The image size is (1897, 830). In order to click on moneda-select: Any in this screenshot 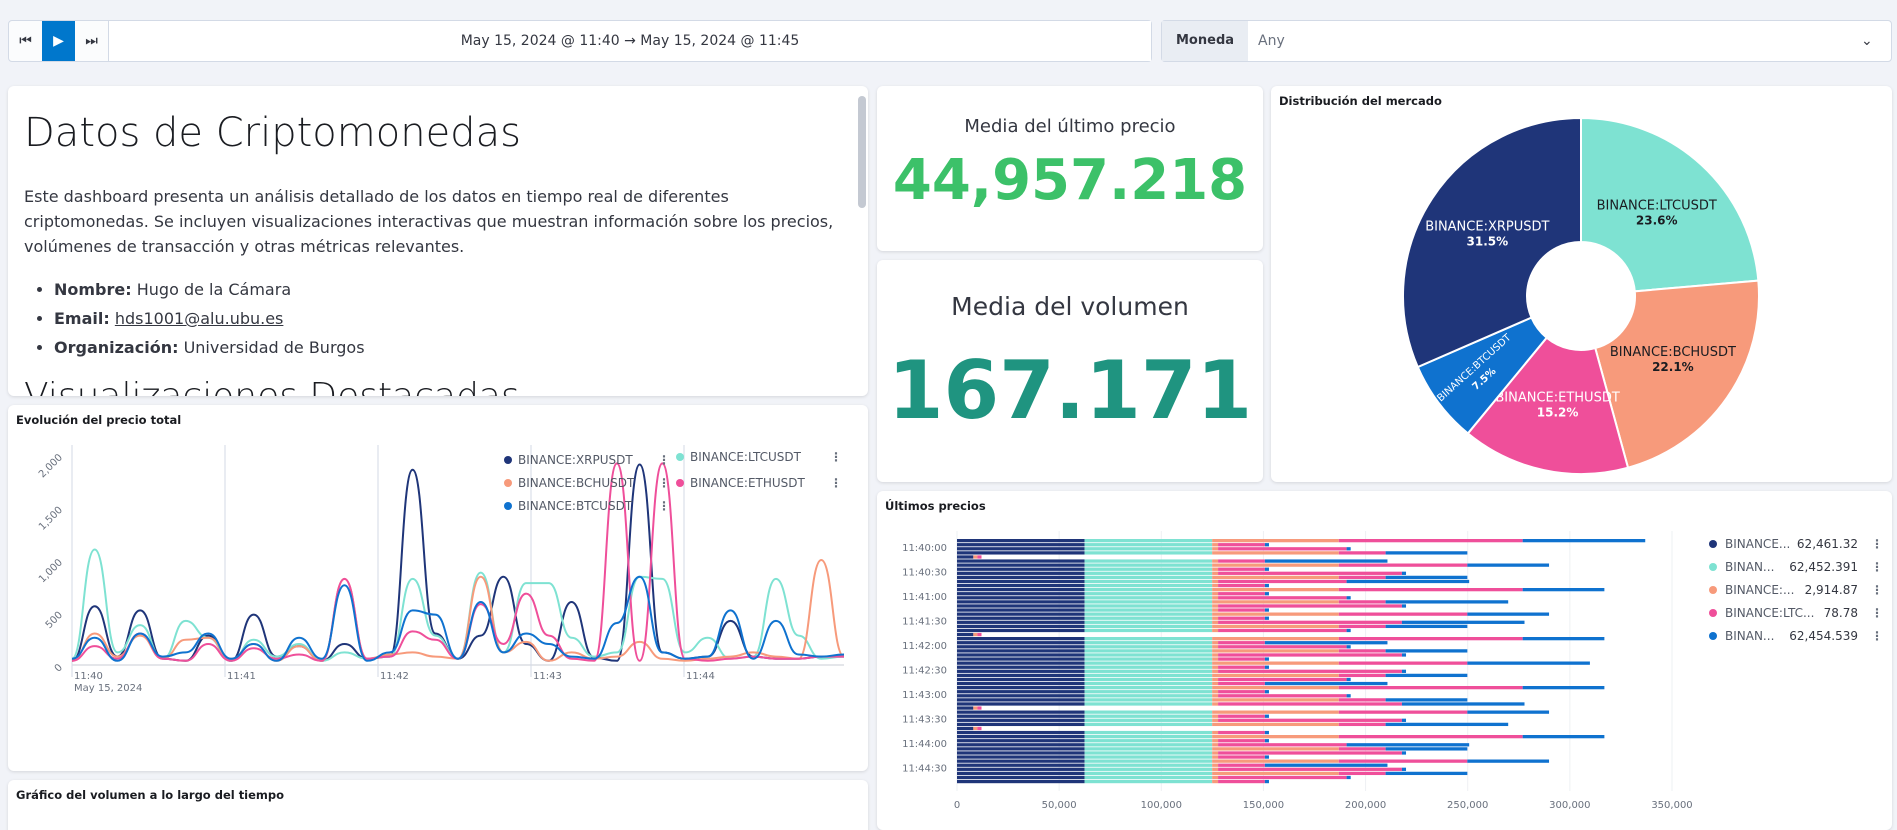, I will do `click(1554, 41)`.